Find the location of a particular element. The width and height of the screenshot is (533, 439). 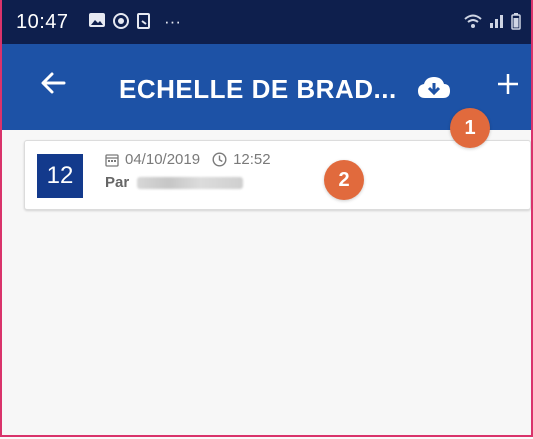

record-author: Par is located at coordinates (174, 182).